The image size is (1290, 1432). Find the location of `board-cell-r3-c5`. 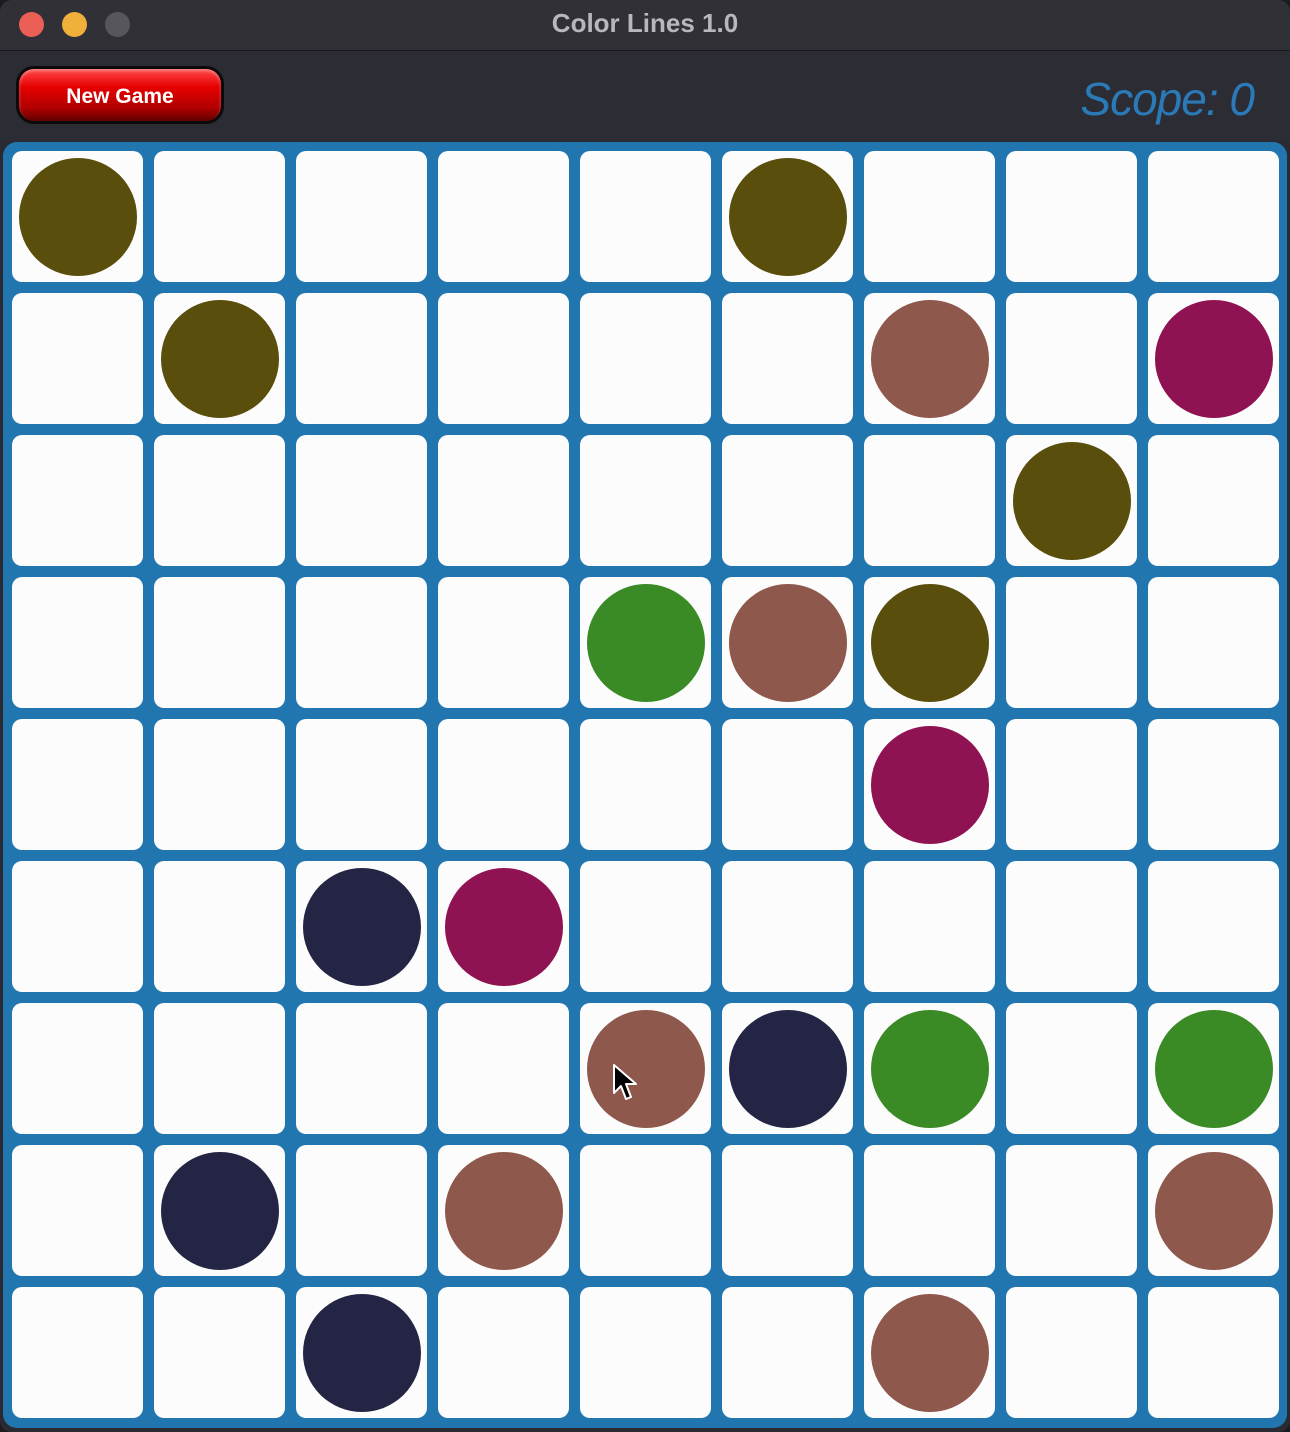

board-cell-r3-c5 is located at coordinates (645, 500).